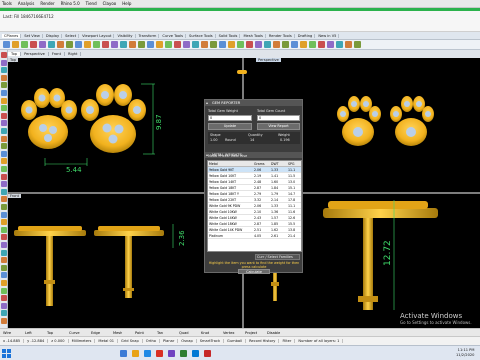  I want to click on toolbar-tab-select: Select, so click(71, 35).